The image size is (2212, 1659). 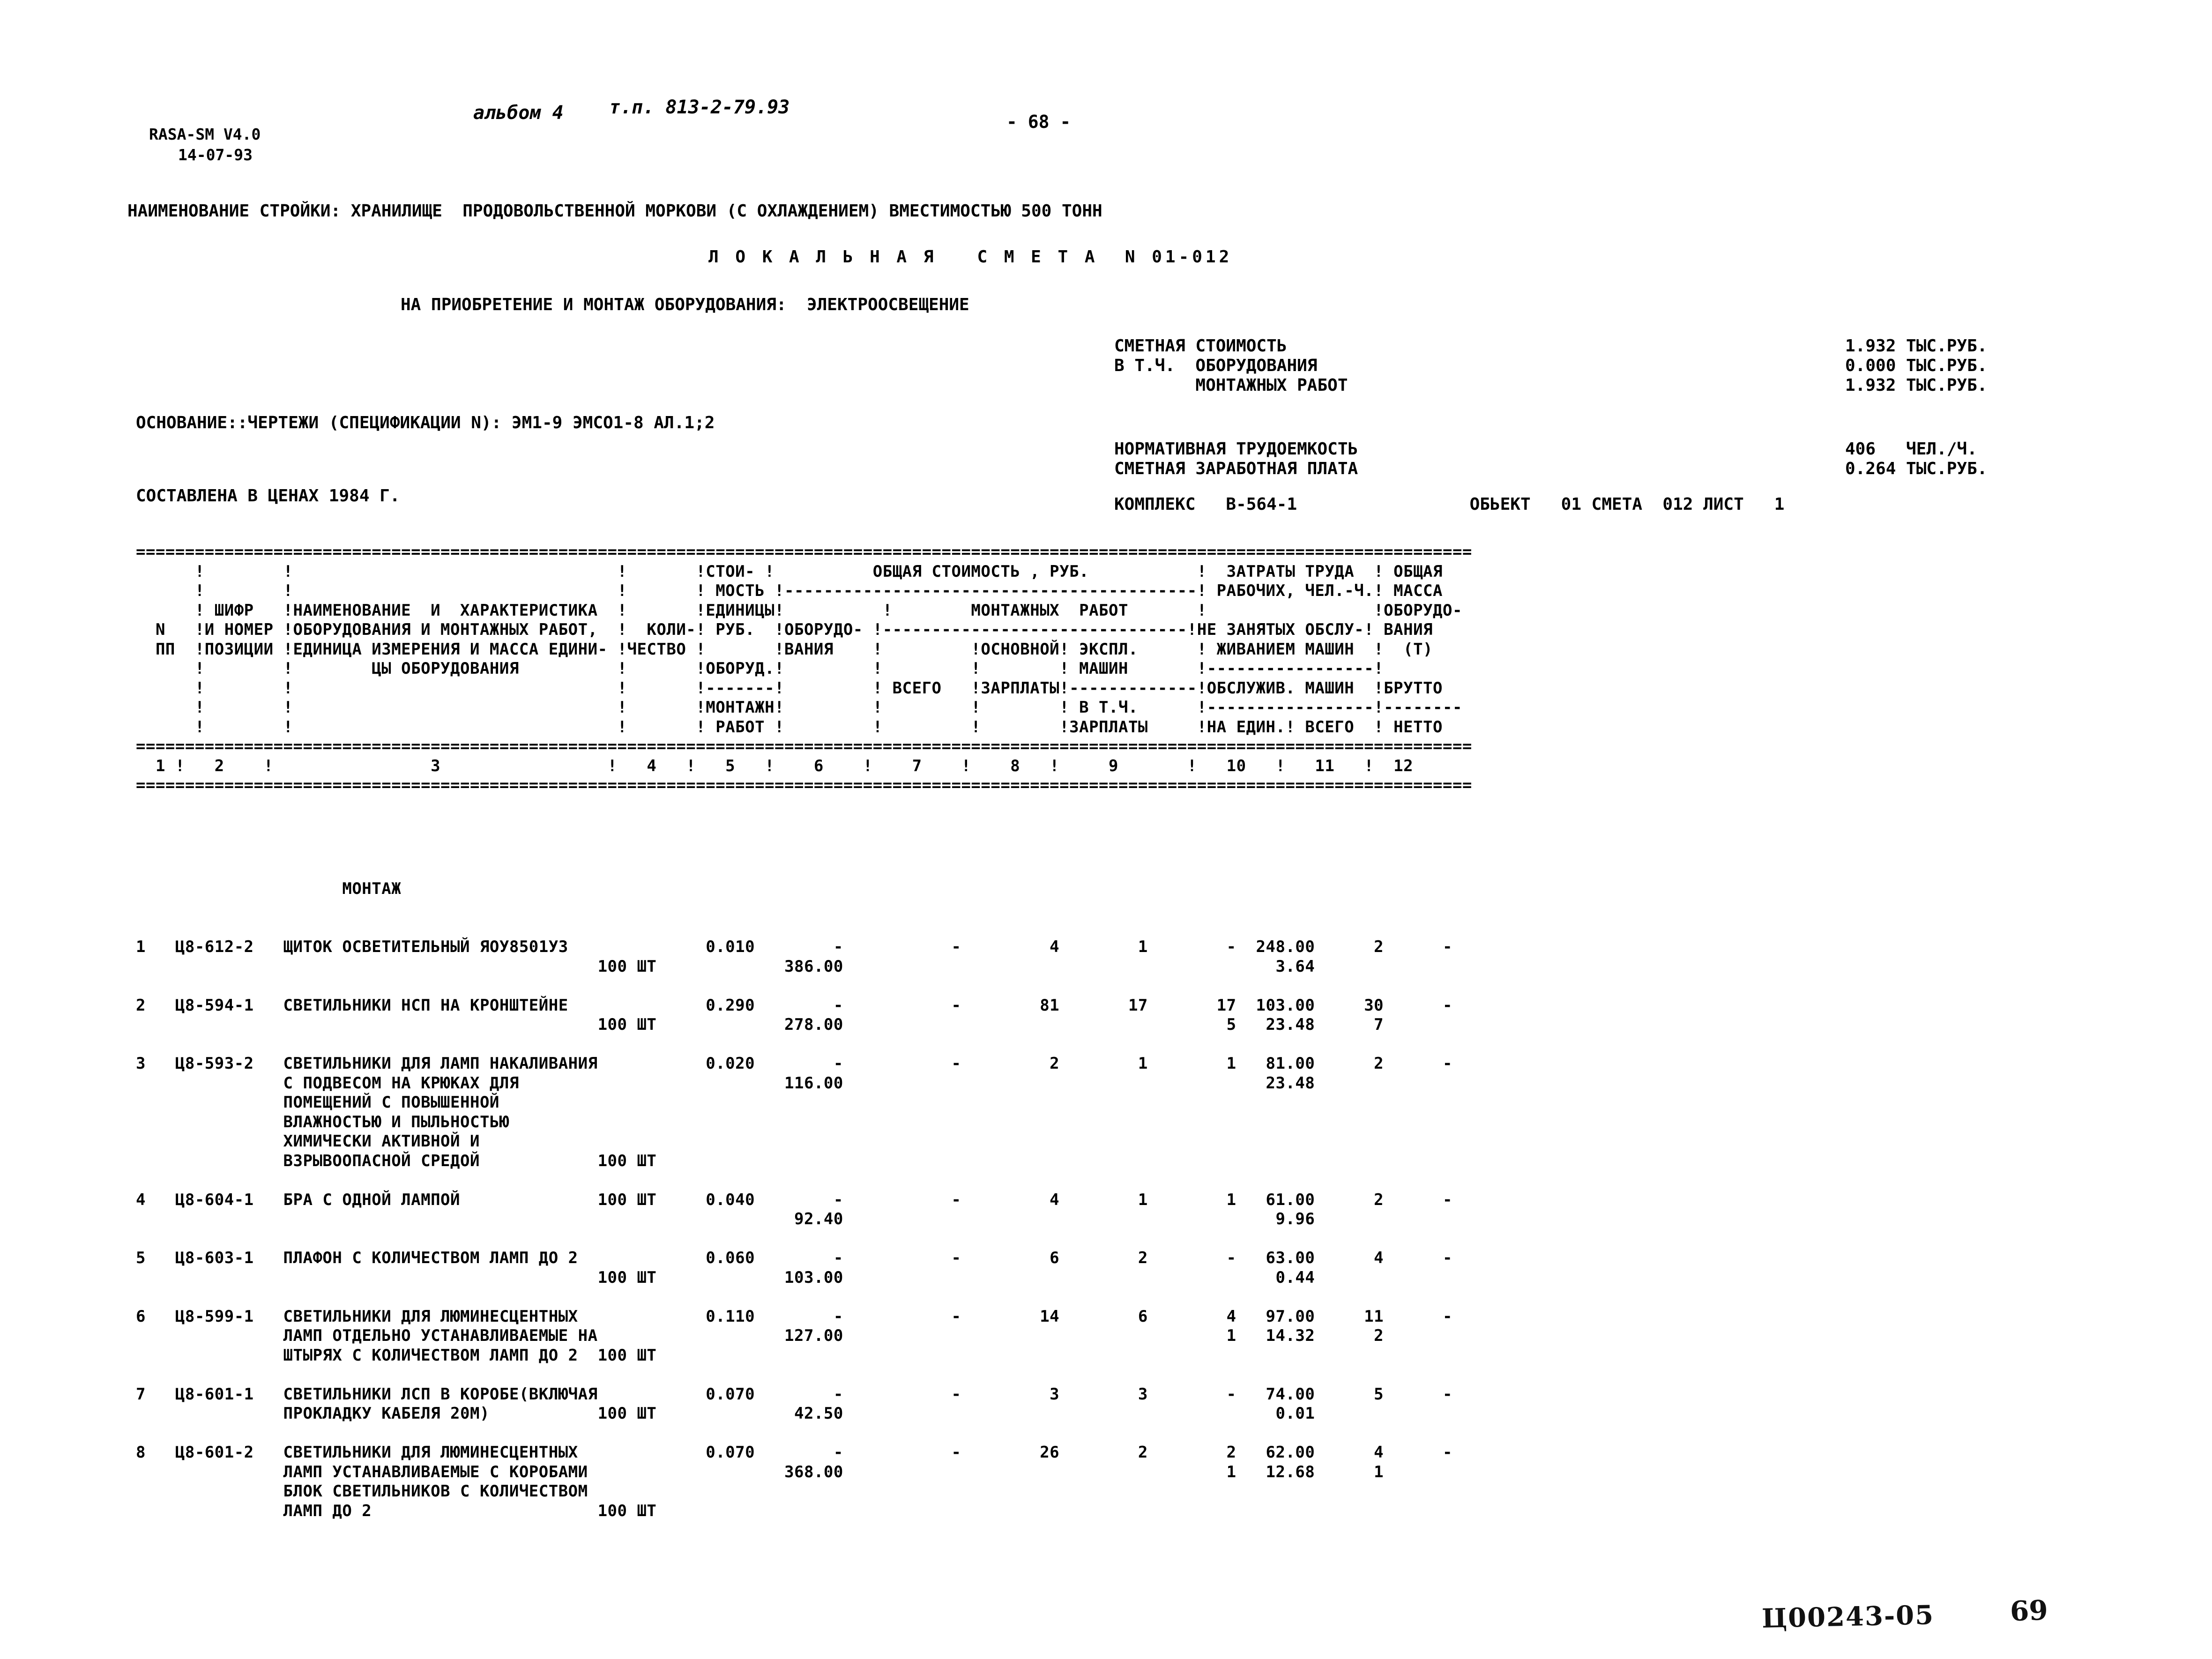 What do you see at coordinates (2029, 1611) in the screenshot?
I see `archive-stamp-page: 69` at bounding box center [2029, 1611].